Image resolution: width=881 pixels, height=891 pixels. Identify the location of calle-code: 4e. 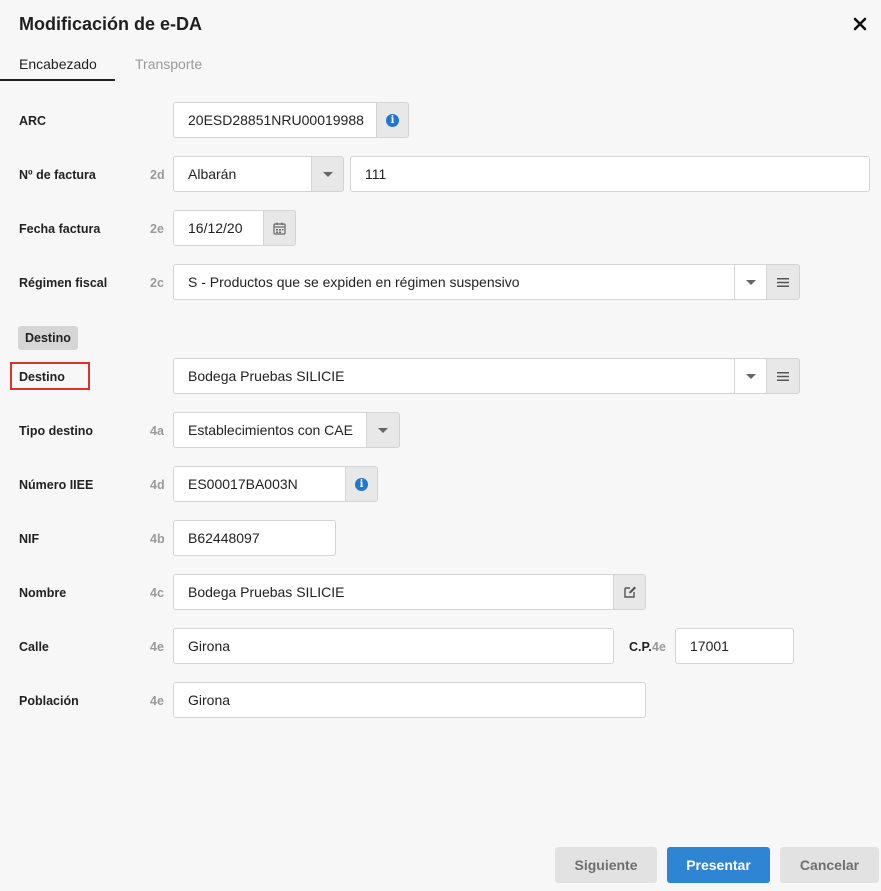
(157, 647).